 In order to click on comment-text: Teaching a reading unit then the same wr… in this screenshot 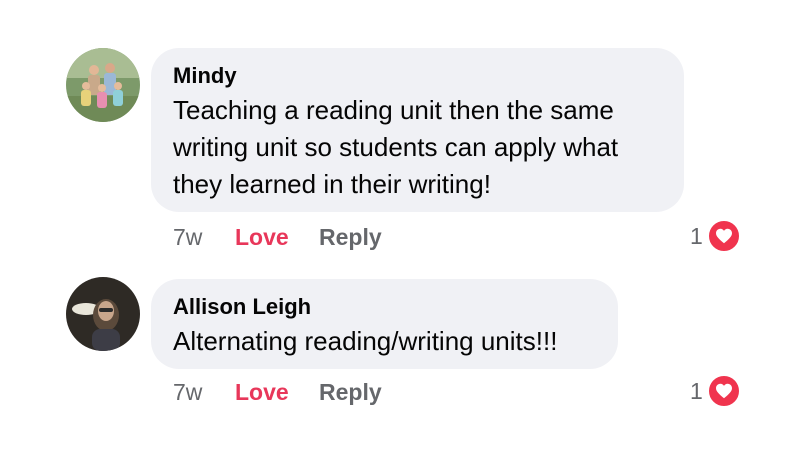, I will do `click(396, 147)`.